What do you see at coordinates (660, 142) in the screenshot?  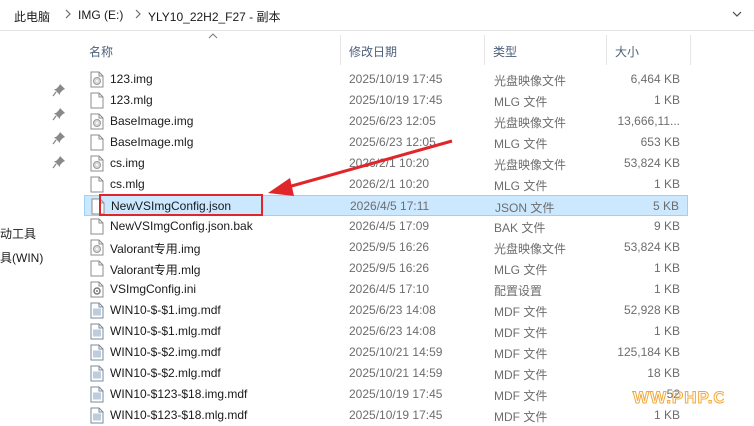 I see `file-size: 653 KB` at bounding box center [660, 142].